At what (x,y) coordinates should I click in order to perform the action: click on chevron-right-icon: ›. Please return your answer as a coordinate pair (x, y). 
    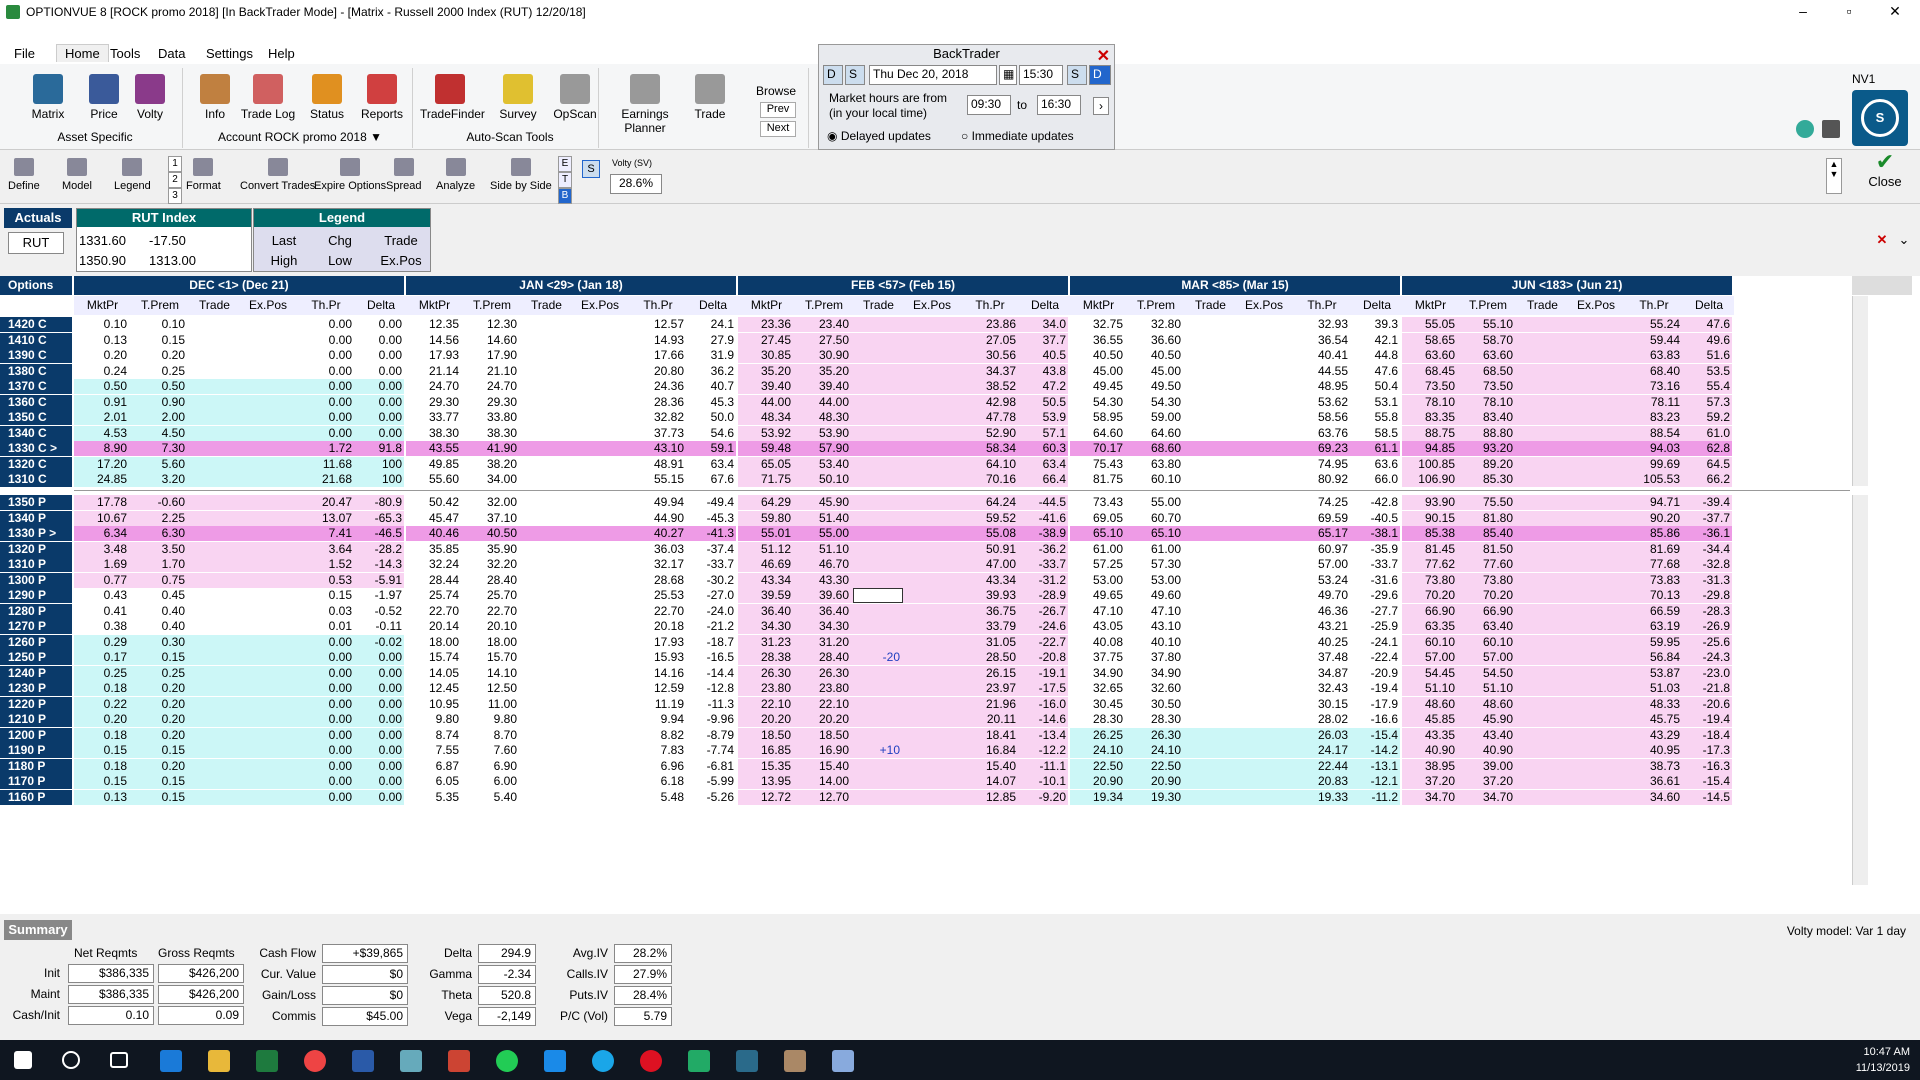
    Looking at the image, I should click on (1101, 106).